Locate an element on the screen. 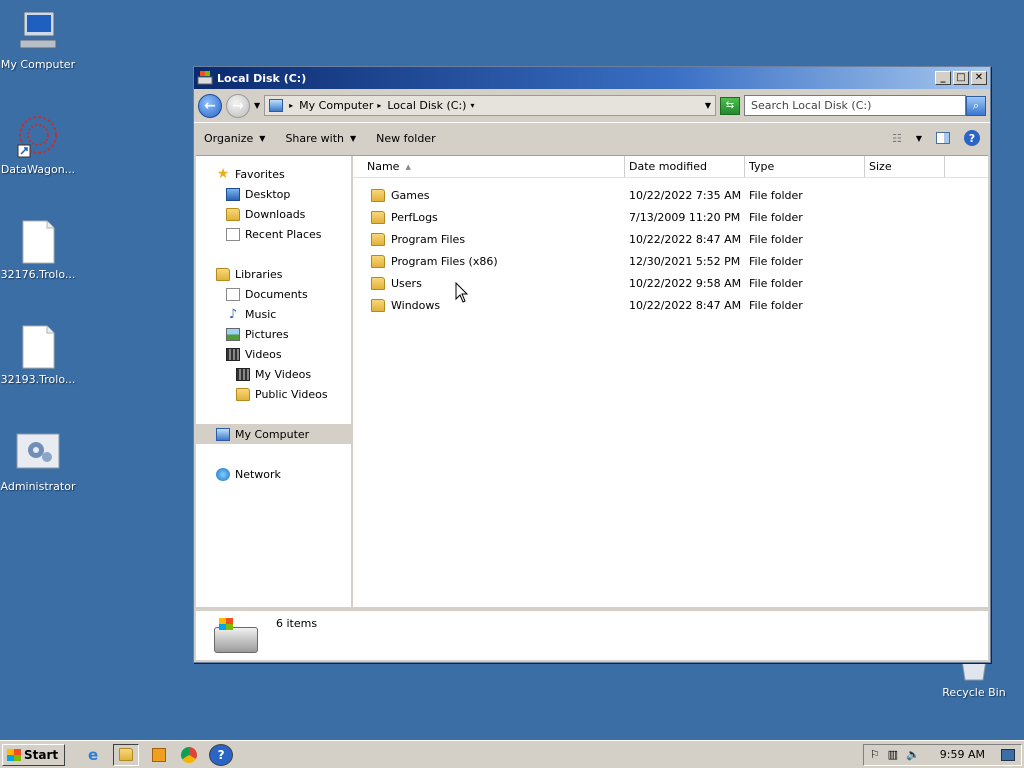 The image size is (1024, 768). column-header-name: Name ▲ is located at coordinates (489, 166).